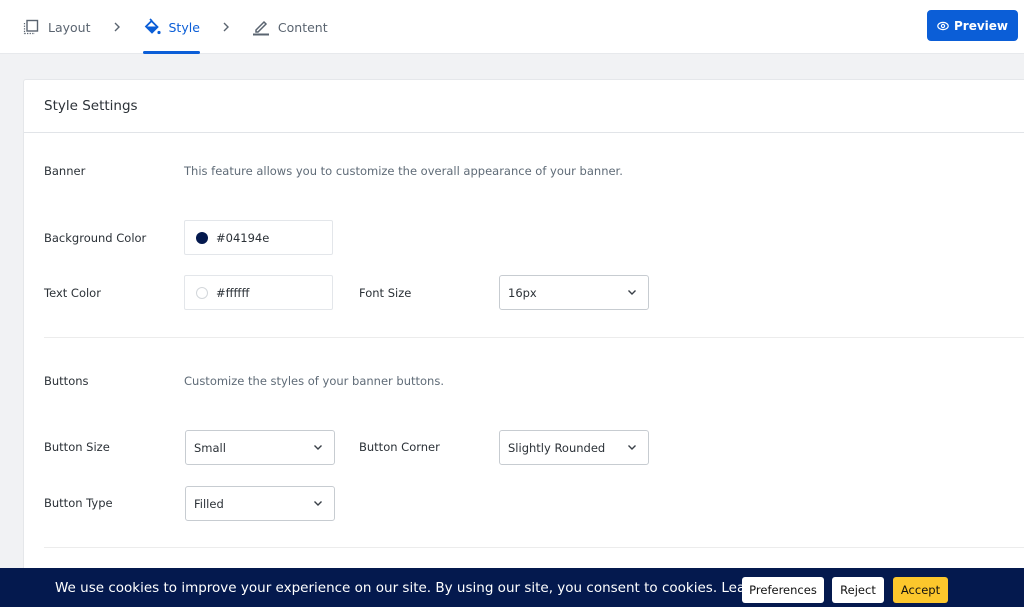  I want to click on step-layout: Layout, so click(56, 27).